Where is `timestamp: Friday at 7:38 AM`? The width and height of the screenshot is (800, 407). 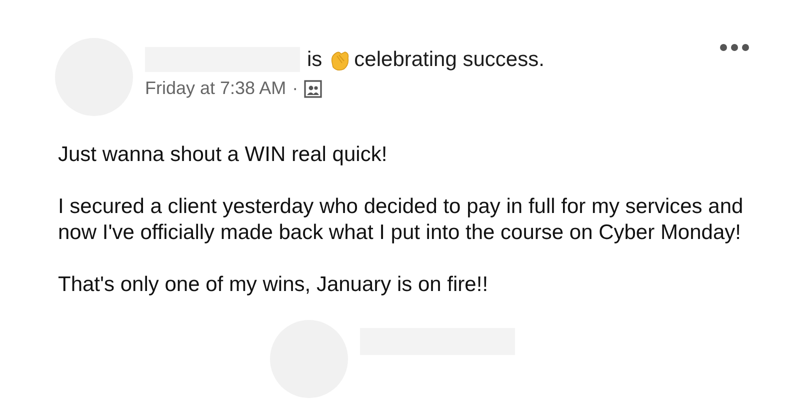 timestamp: Friday at 7:38 AM is located at coordinates (215, 88).